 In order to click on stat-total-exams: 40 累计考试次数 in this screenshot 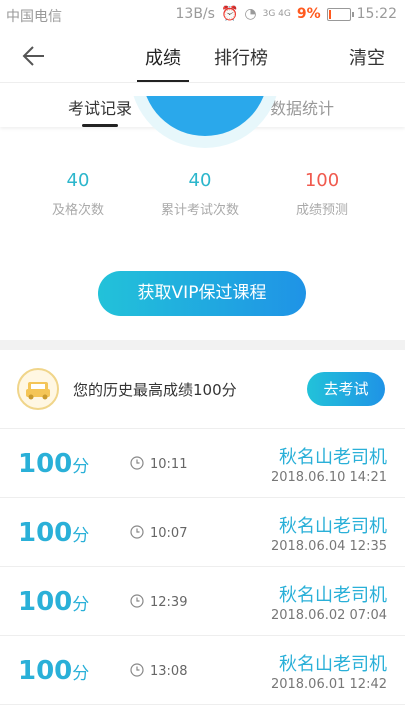, I will do `click(200, 194)`.